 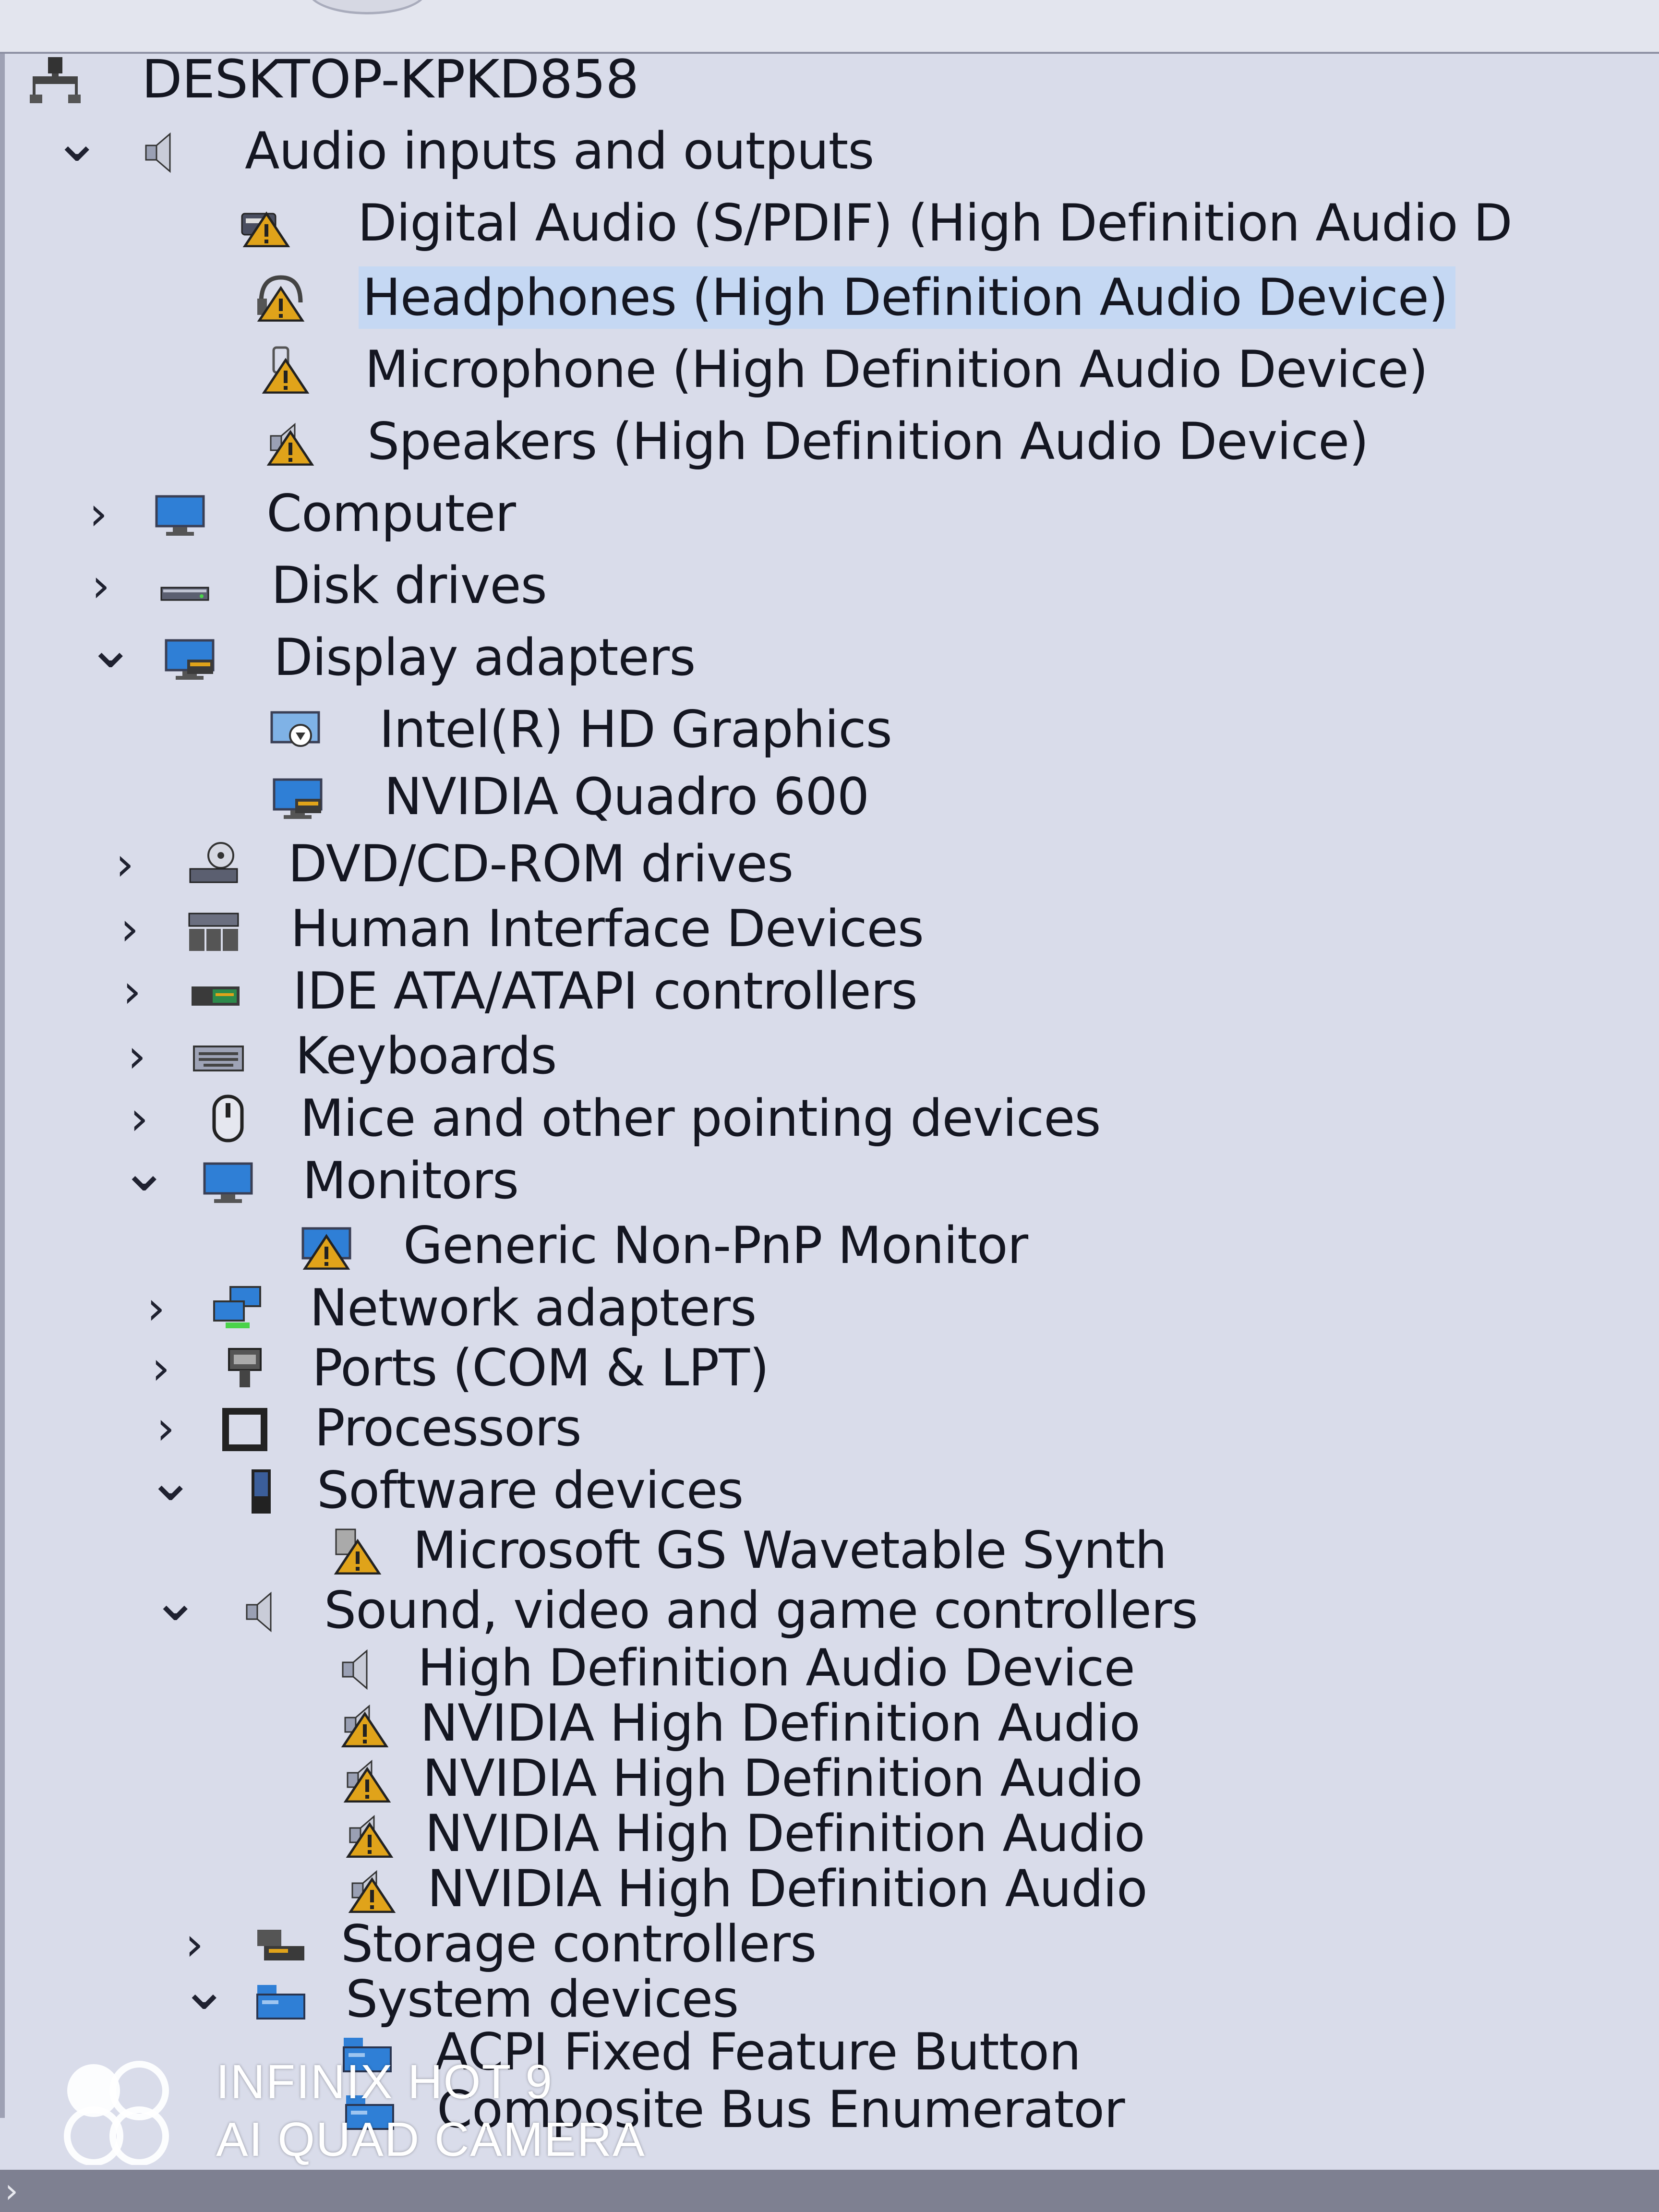 I want to click on tree-node-label: Keyboards, so click(x=426, y=1055).